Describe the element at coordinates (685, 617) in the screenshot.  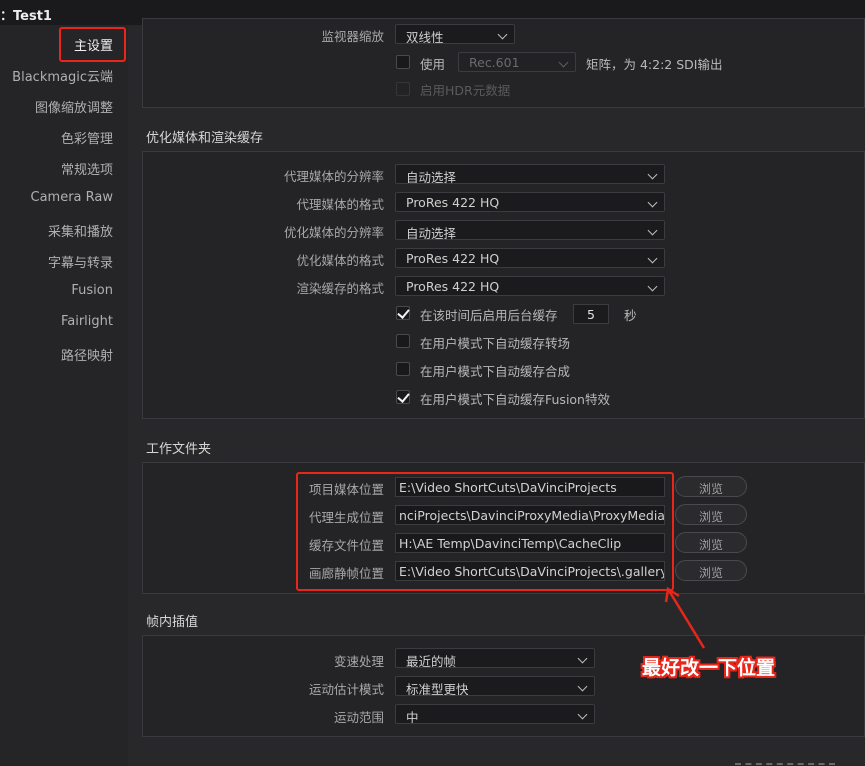
I see `annotation-arrow` at that location.